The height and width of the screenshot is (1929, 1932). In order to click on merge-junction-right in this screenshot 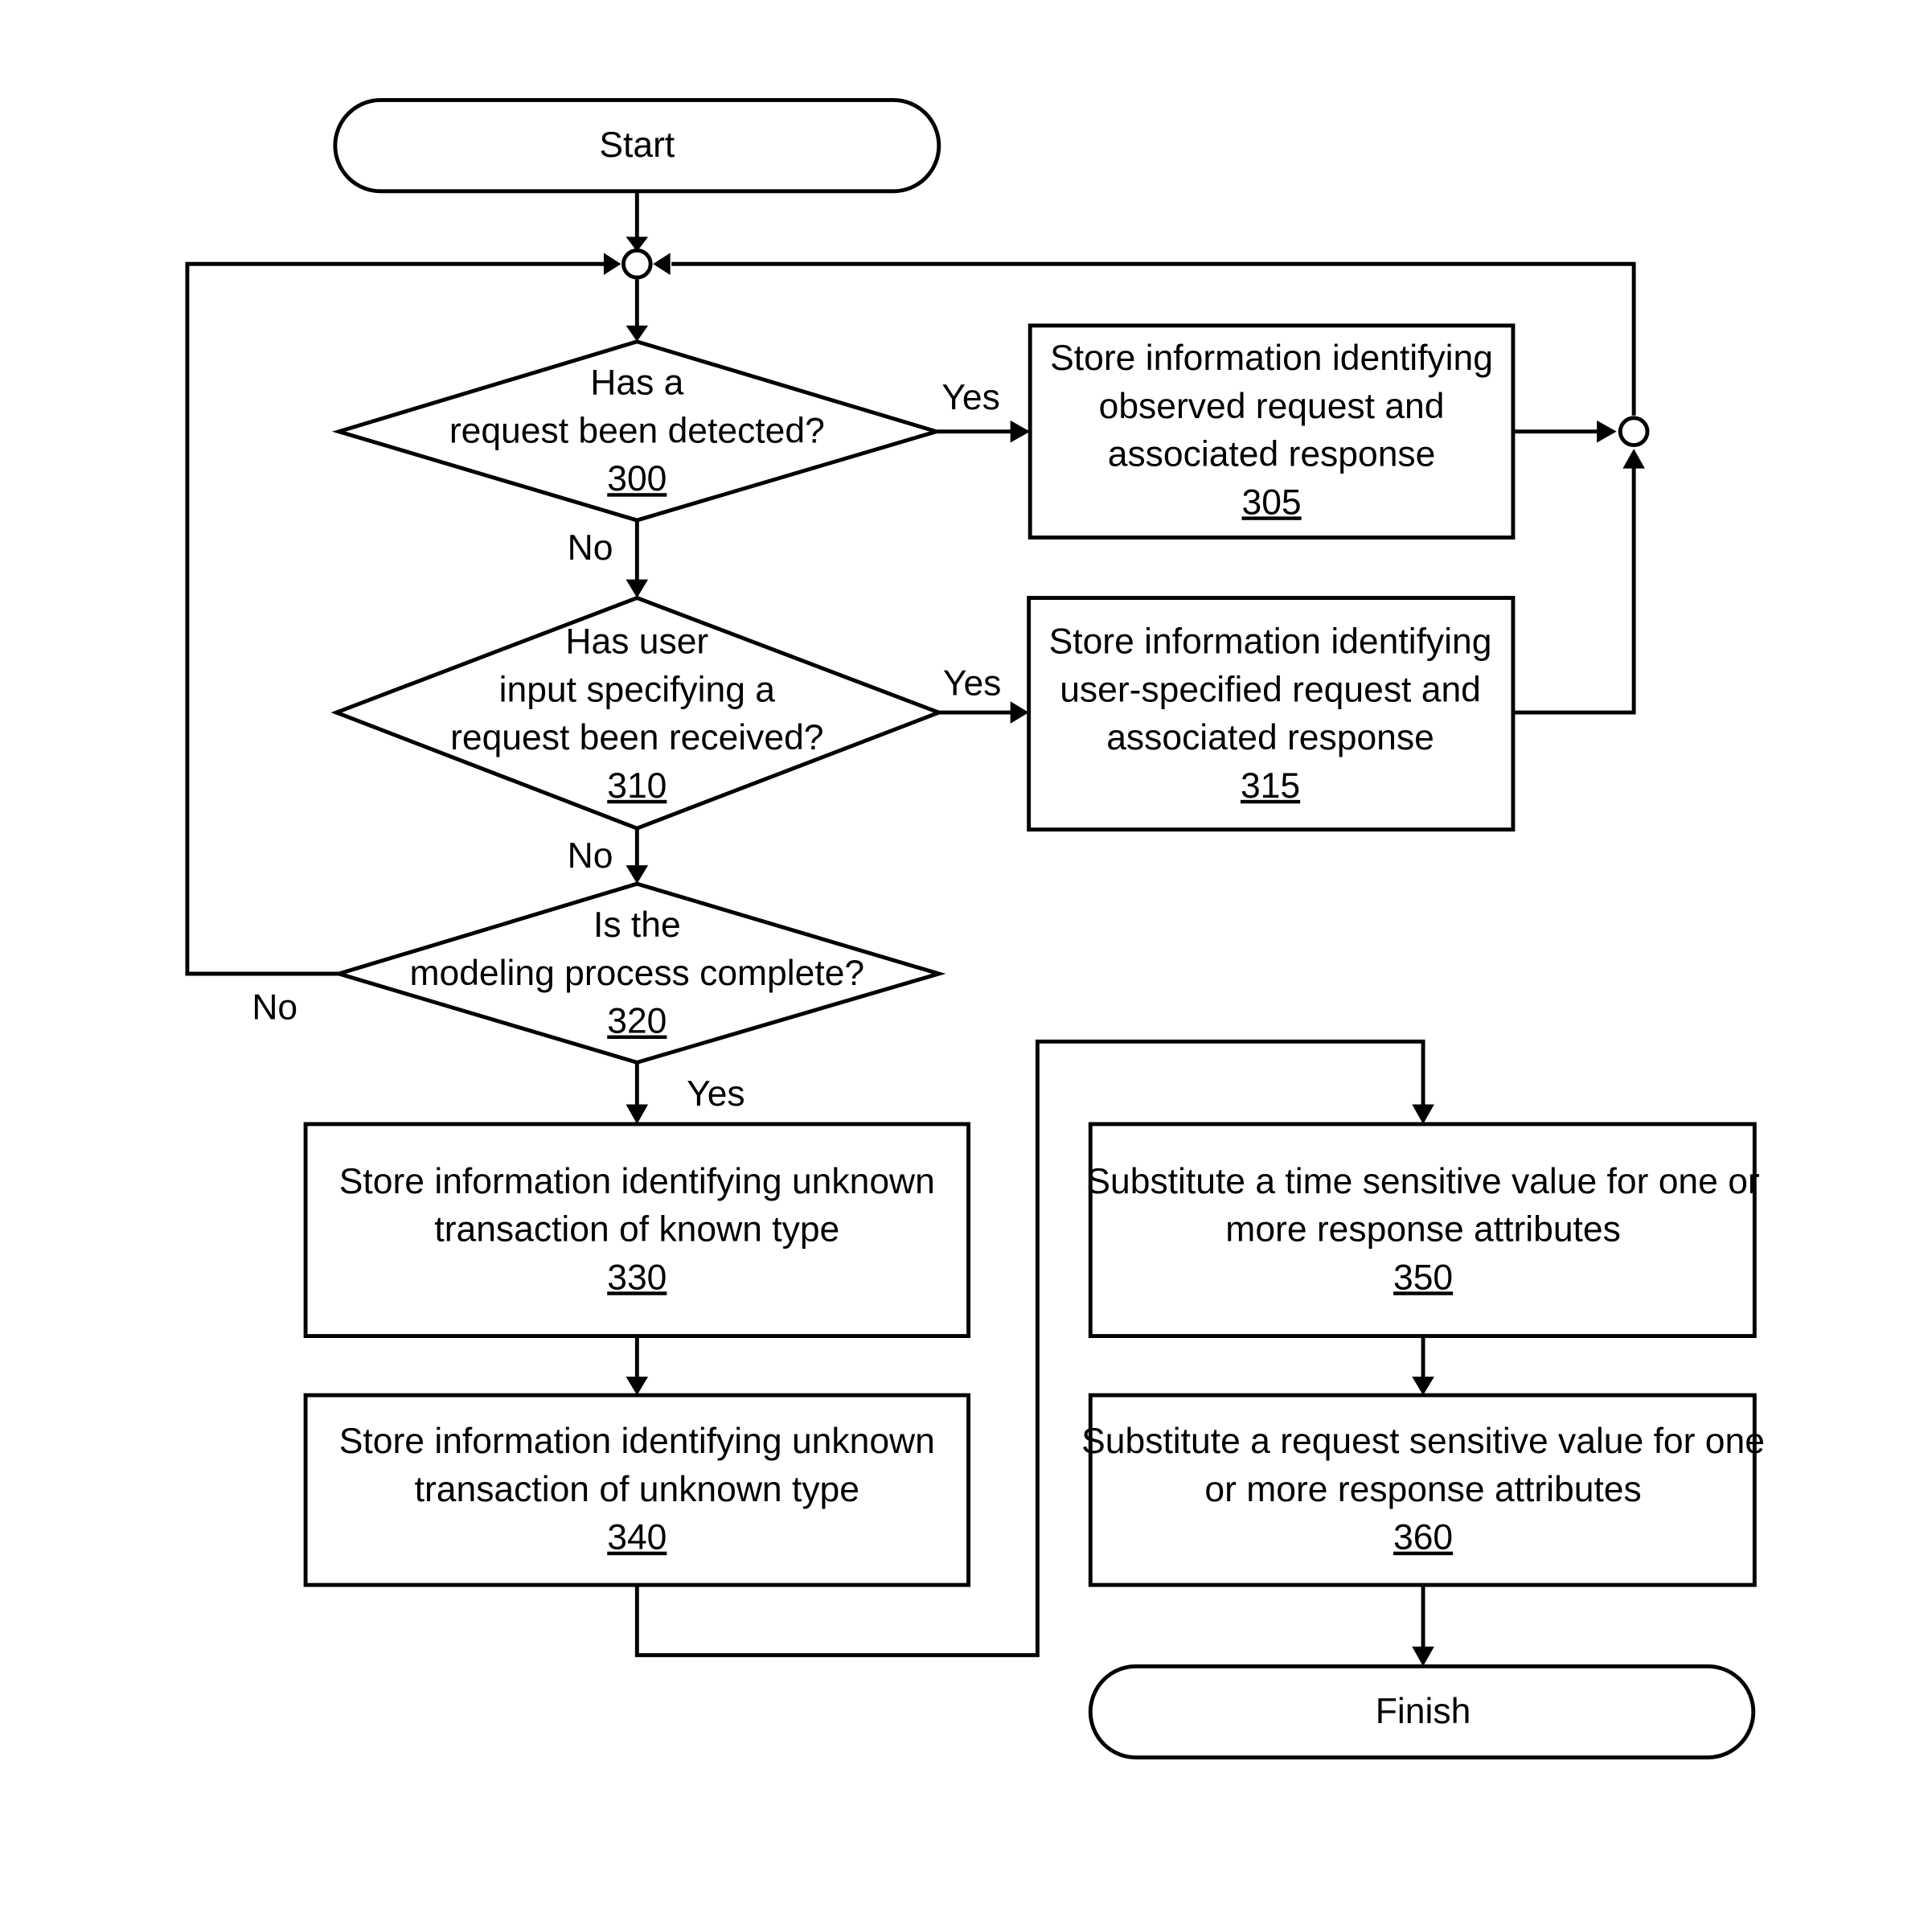, I will do `click(1634, 431)`.